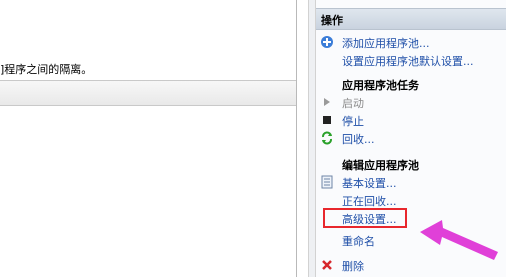 The width and height of the screenshot is (506, 277). I want to click on pane-border, so click(296, 138).